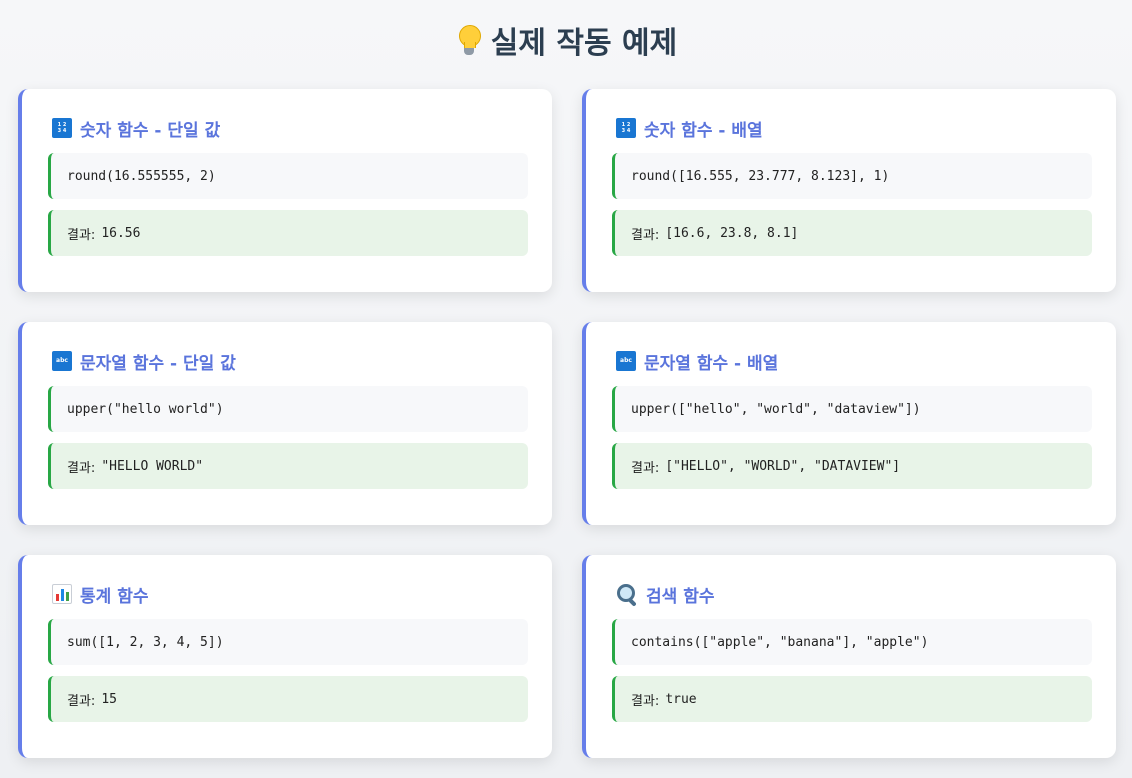 This screenshot has width=1132, height=778. Describe the element at coordinates (852, 642) in the screenshot. I see `code-example: contains(["apple", "banana"], "apple")` at that location.